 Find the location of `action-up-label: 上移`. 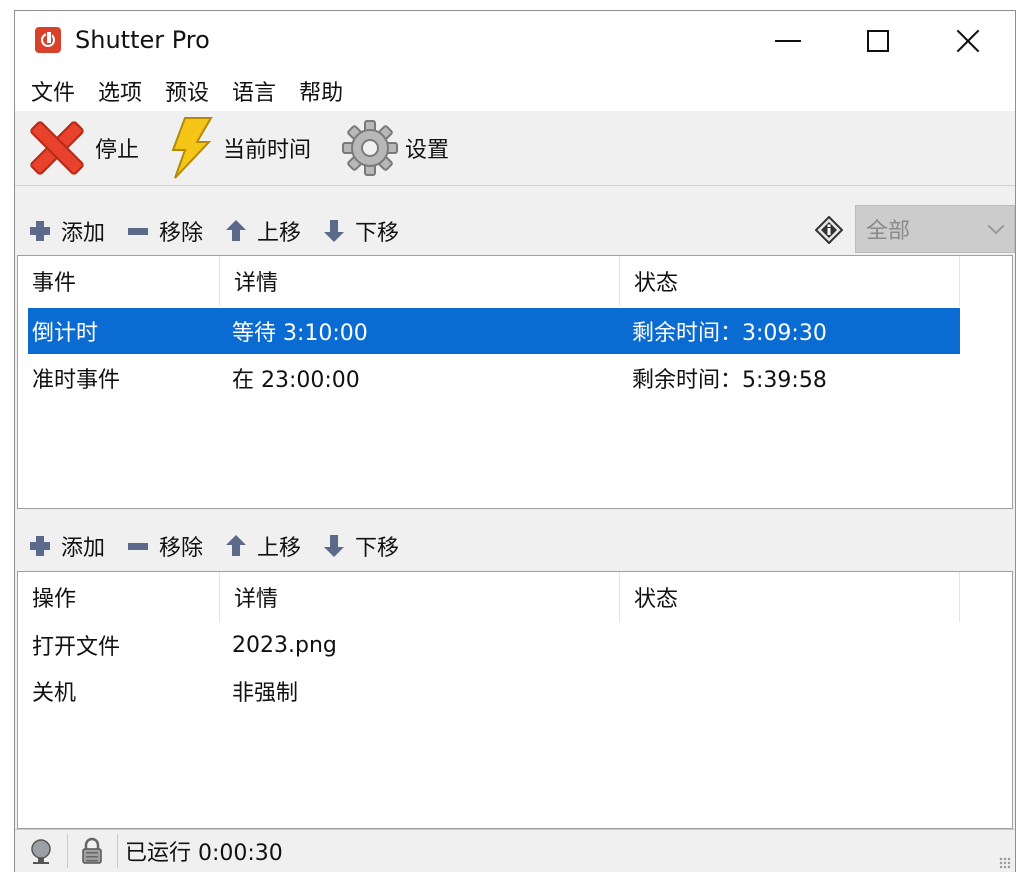

action-up-label: 上移 is located at coordinates (279, 548).